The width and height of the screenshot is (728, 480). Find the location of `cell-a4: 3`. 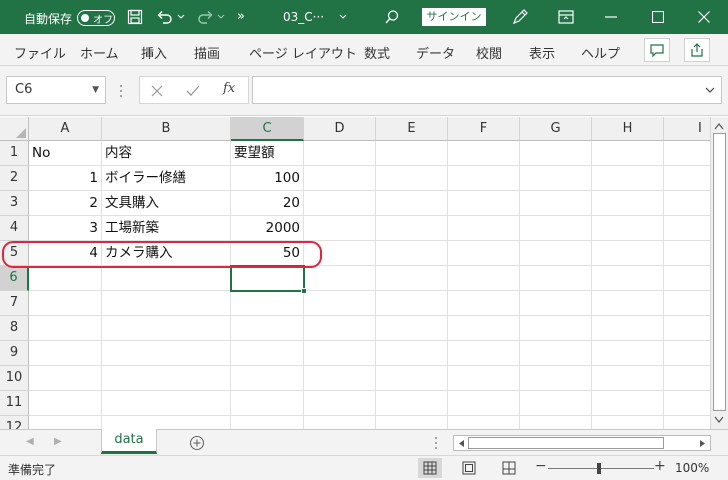

cell-a4: 3 is located at coordinates (65, 228).